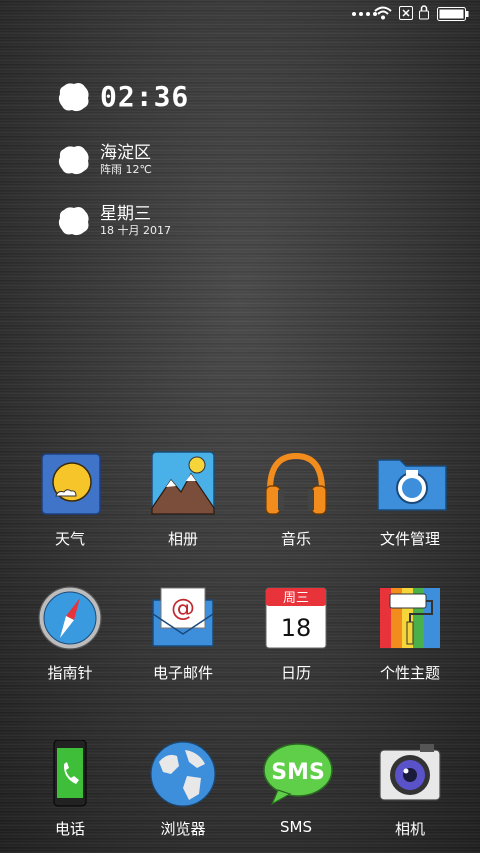 This screenshot has width=480, height=853. I want to click on dock-phone: 电话, so click(70, 789).